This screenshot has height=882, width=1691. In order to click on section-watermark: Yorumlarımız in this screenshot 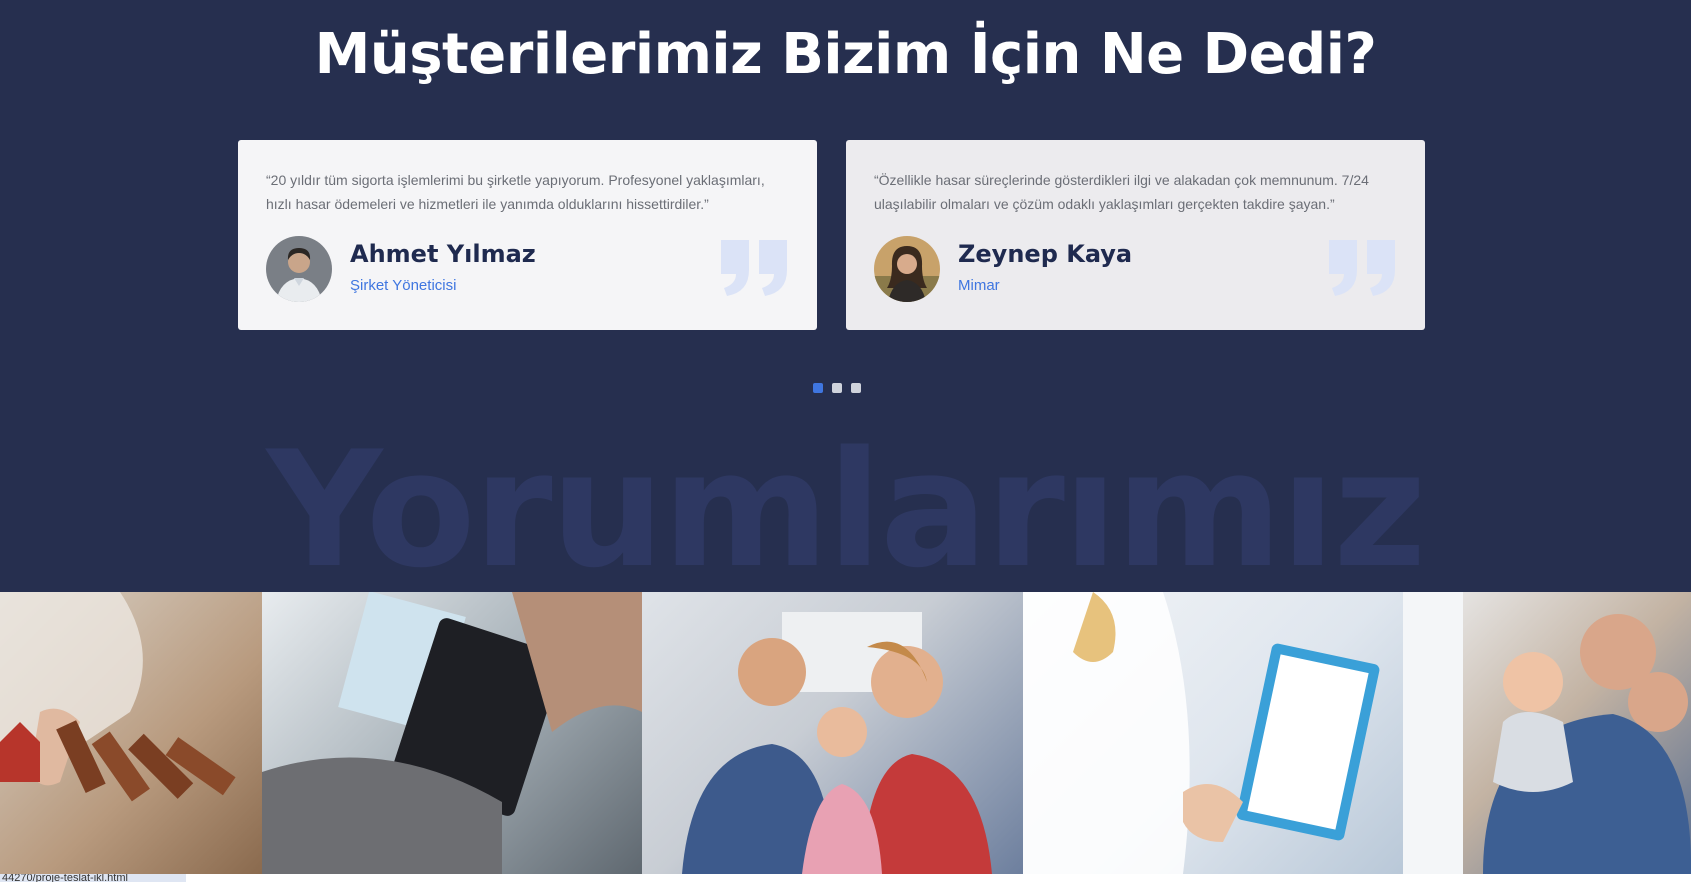, I will do `click(846, 504)`.